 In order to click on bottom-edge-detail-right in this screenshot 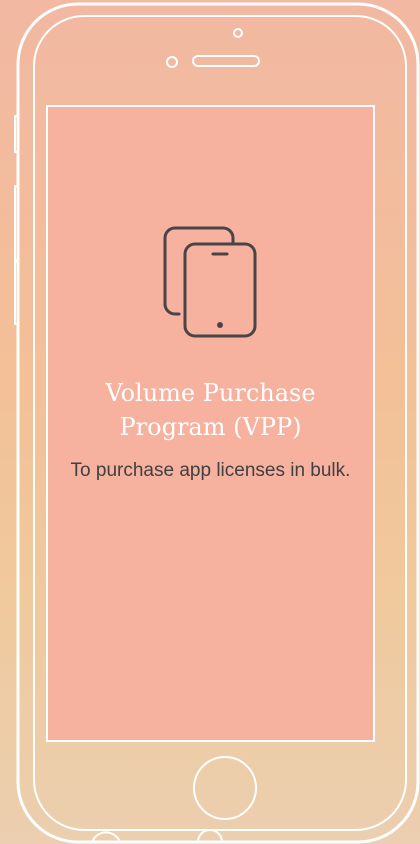, I will do `click(210, 836)`.